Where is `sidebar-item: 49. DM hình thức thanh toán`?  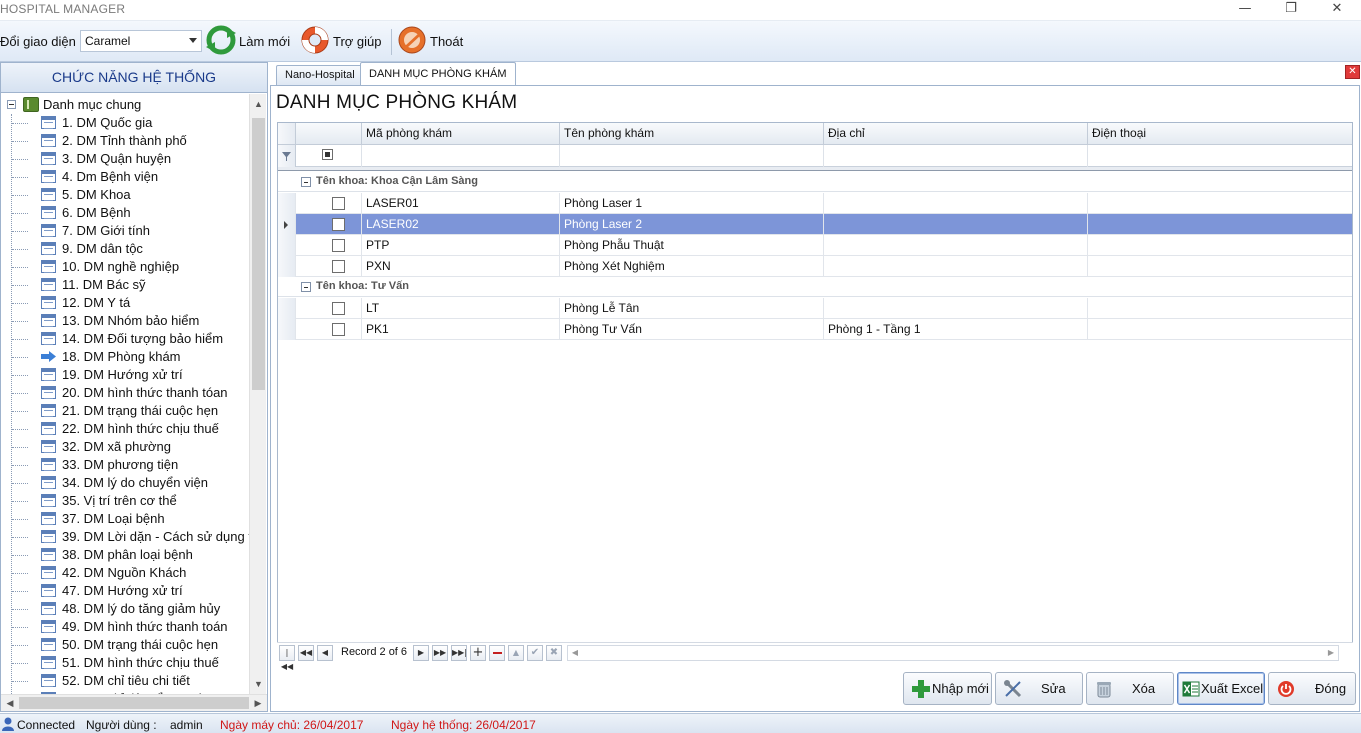
sidebar-item: 49. DM hình thức thanh toán is located at coordinates (130, 627).